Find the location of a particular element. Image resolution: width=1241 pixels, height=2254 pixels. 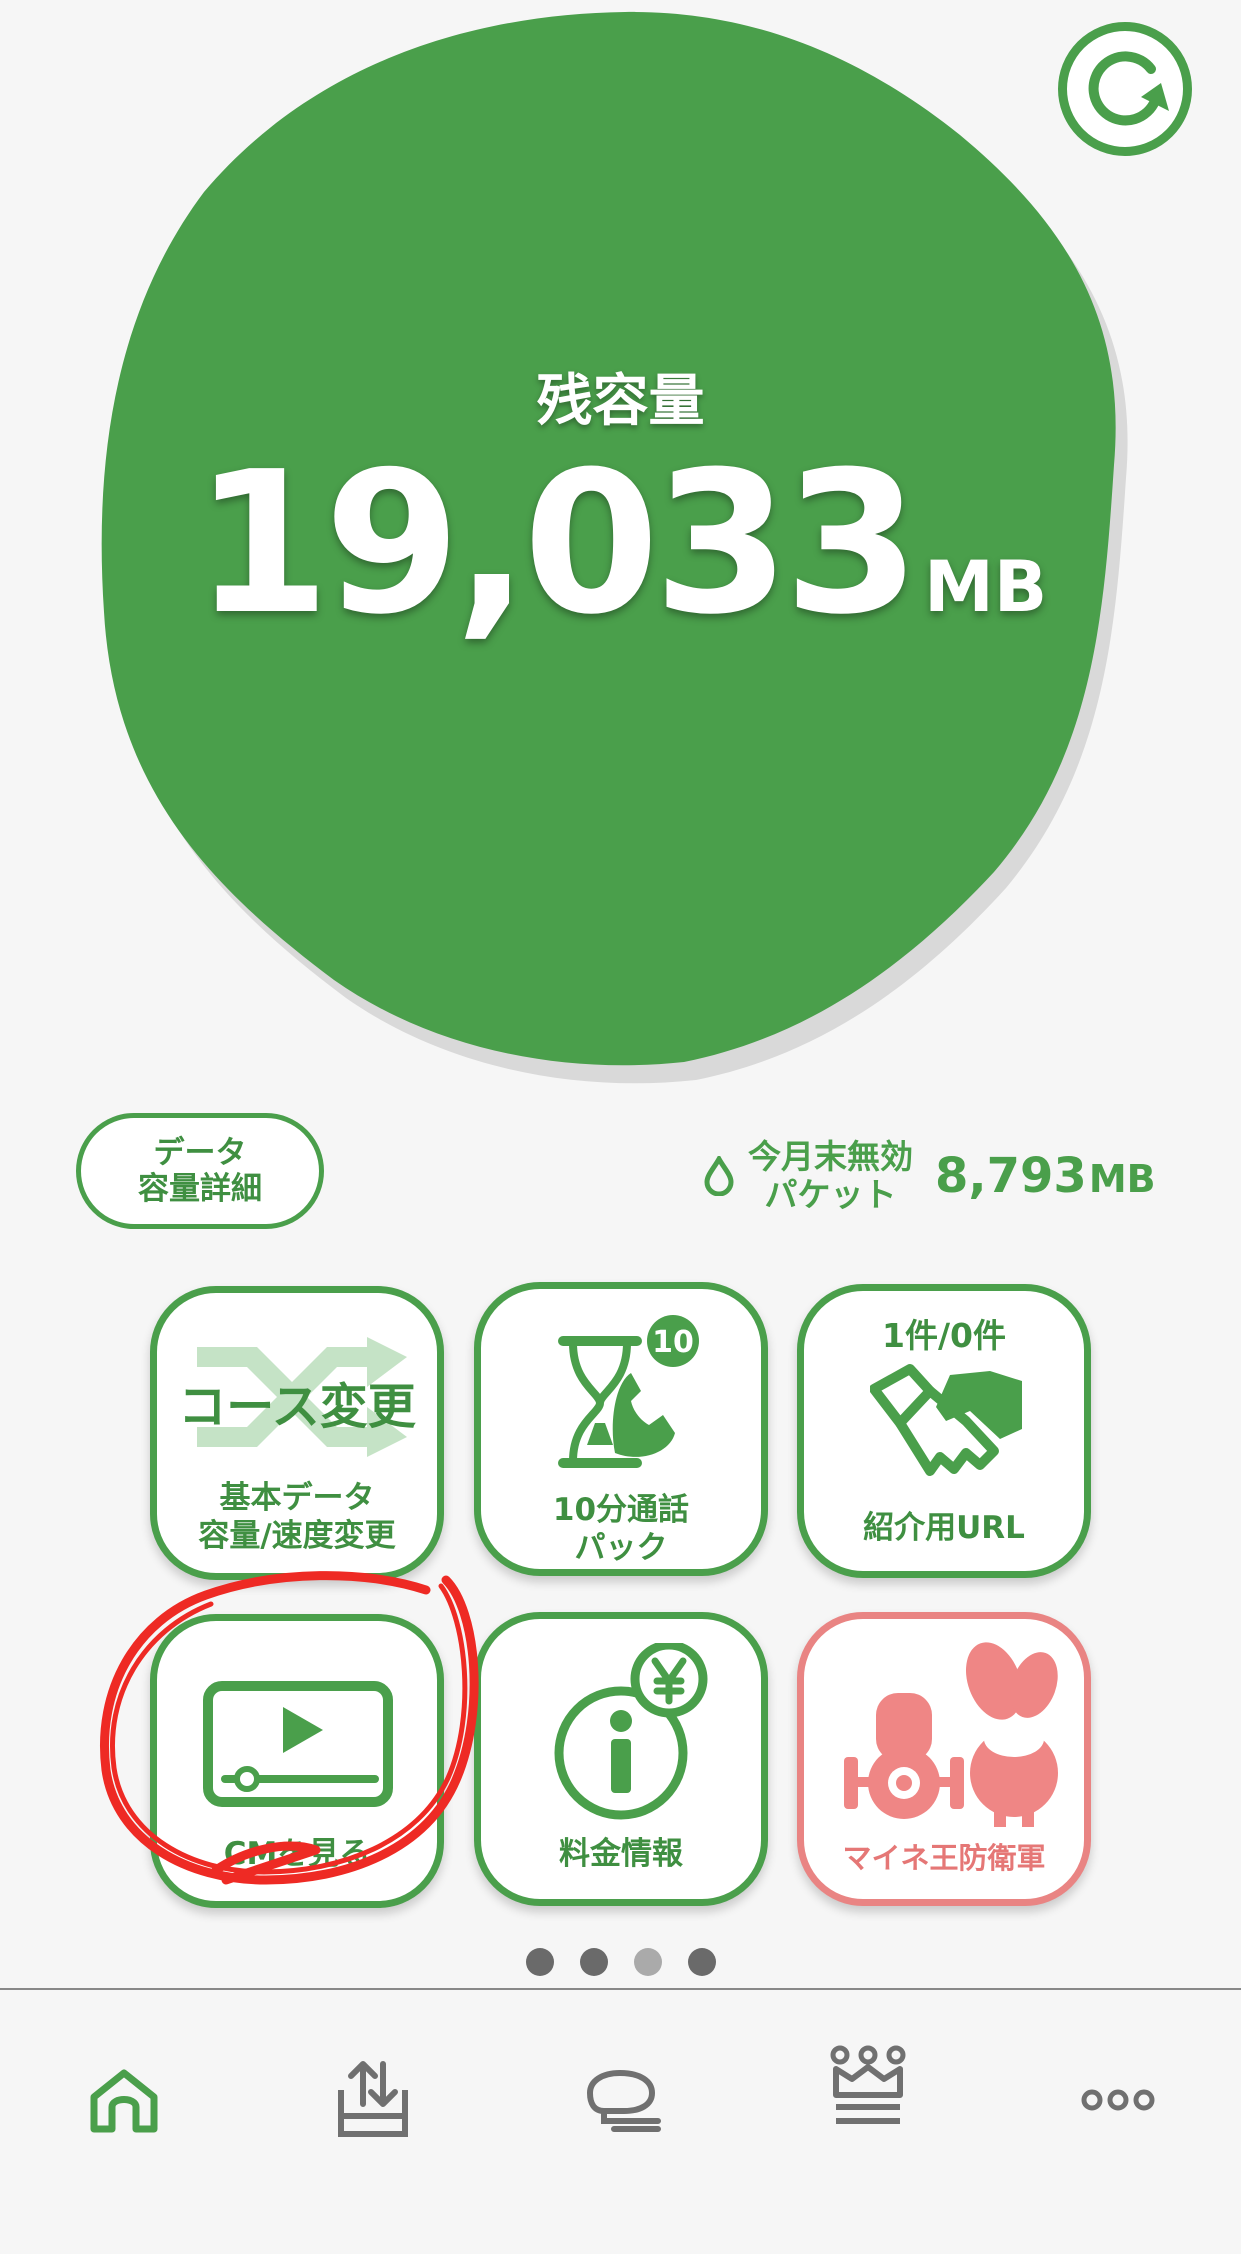

handshake-icon is located at coordinates (946, 1420).